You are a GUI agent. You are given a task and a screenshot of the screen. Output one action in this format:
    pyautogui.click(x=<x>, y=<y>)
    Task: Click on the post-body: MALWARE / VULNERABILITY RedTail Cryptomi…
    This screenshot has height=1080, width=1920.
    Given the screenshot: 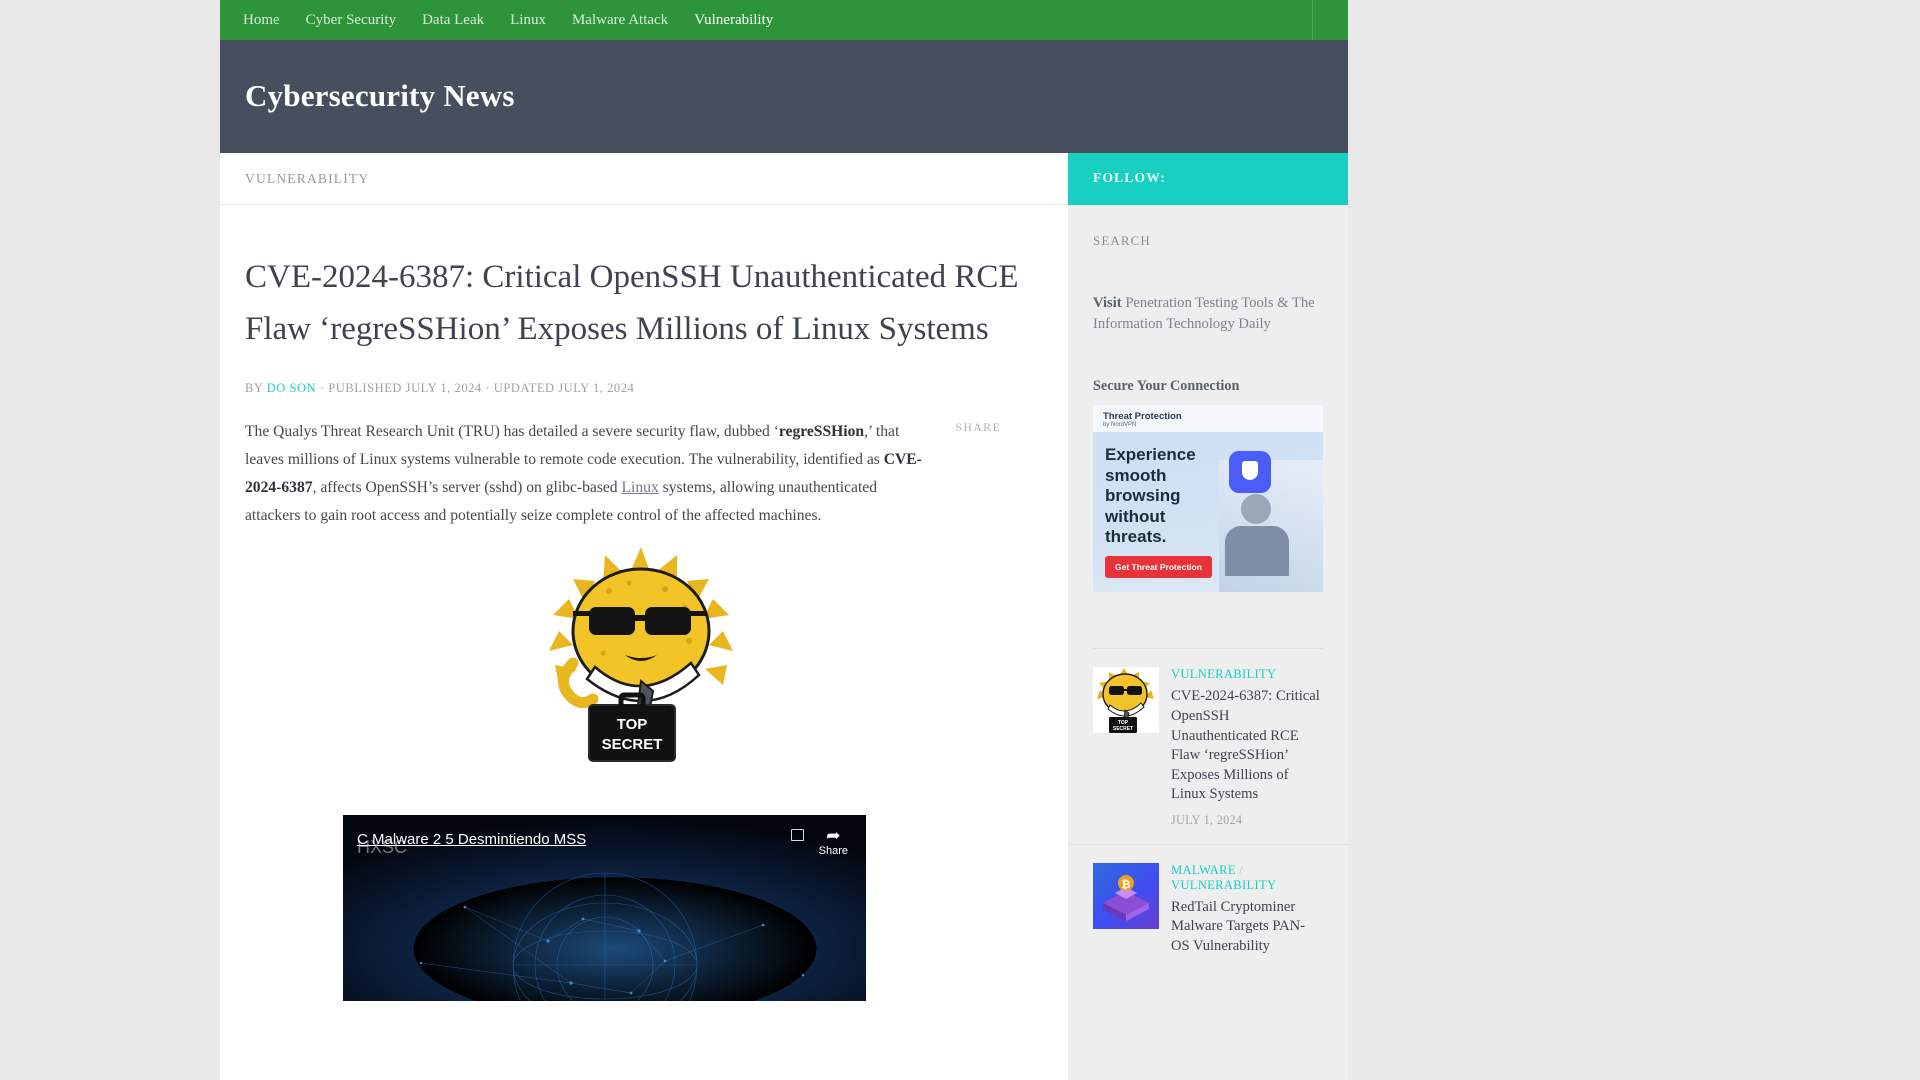 What is the action you would take?
    pyautogui.click(x=1247, y=910)
    